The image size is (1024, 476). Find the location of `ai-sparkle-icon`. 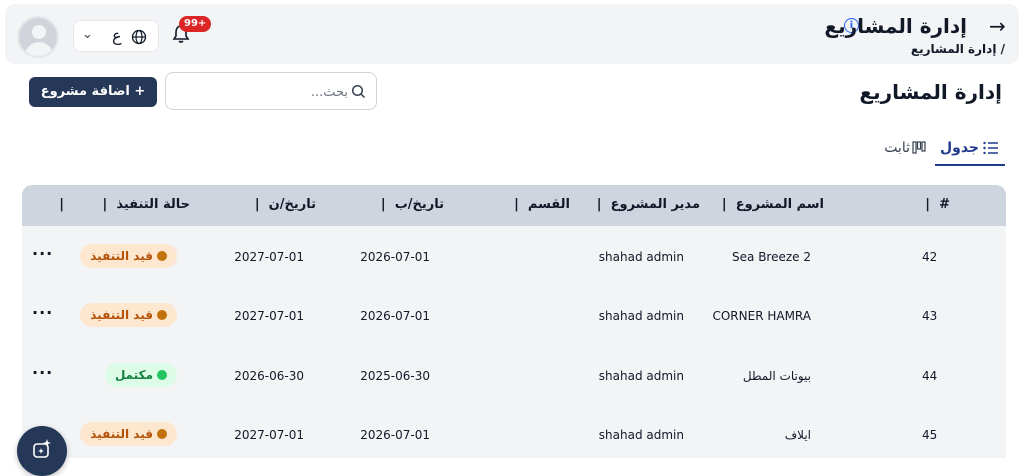

ai-sparkle-icon is located at coordinates (42, 448).